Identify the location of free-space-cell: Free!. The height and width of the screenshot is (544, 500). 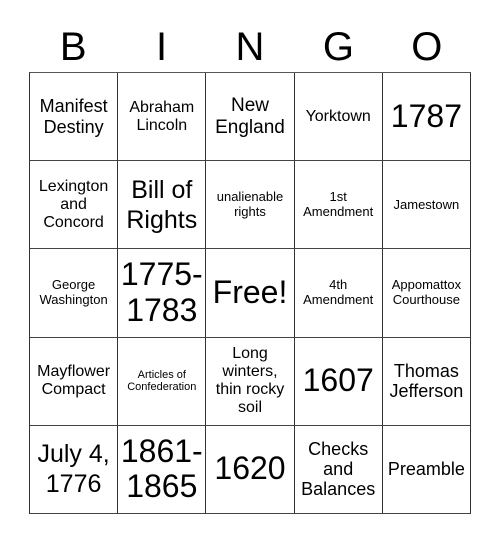
(250, 293).